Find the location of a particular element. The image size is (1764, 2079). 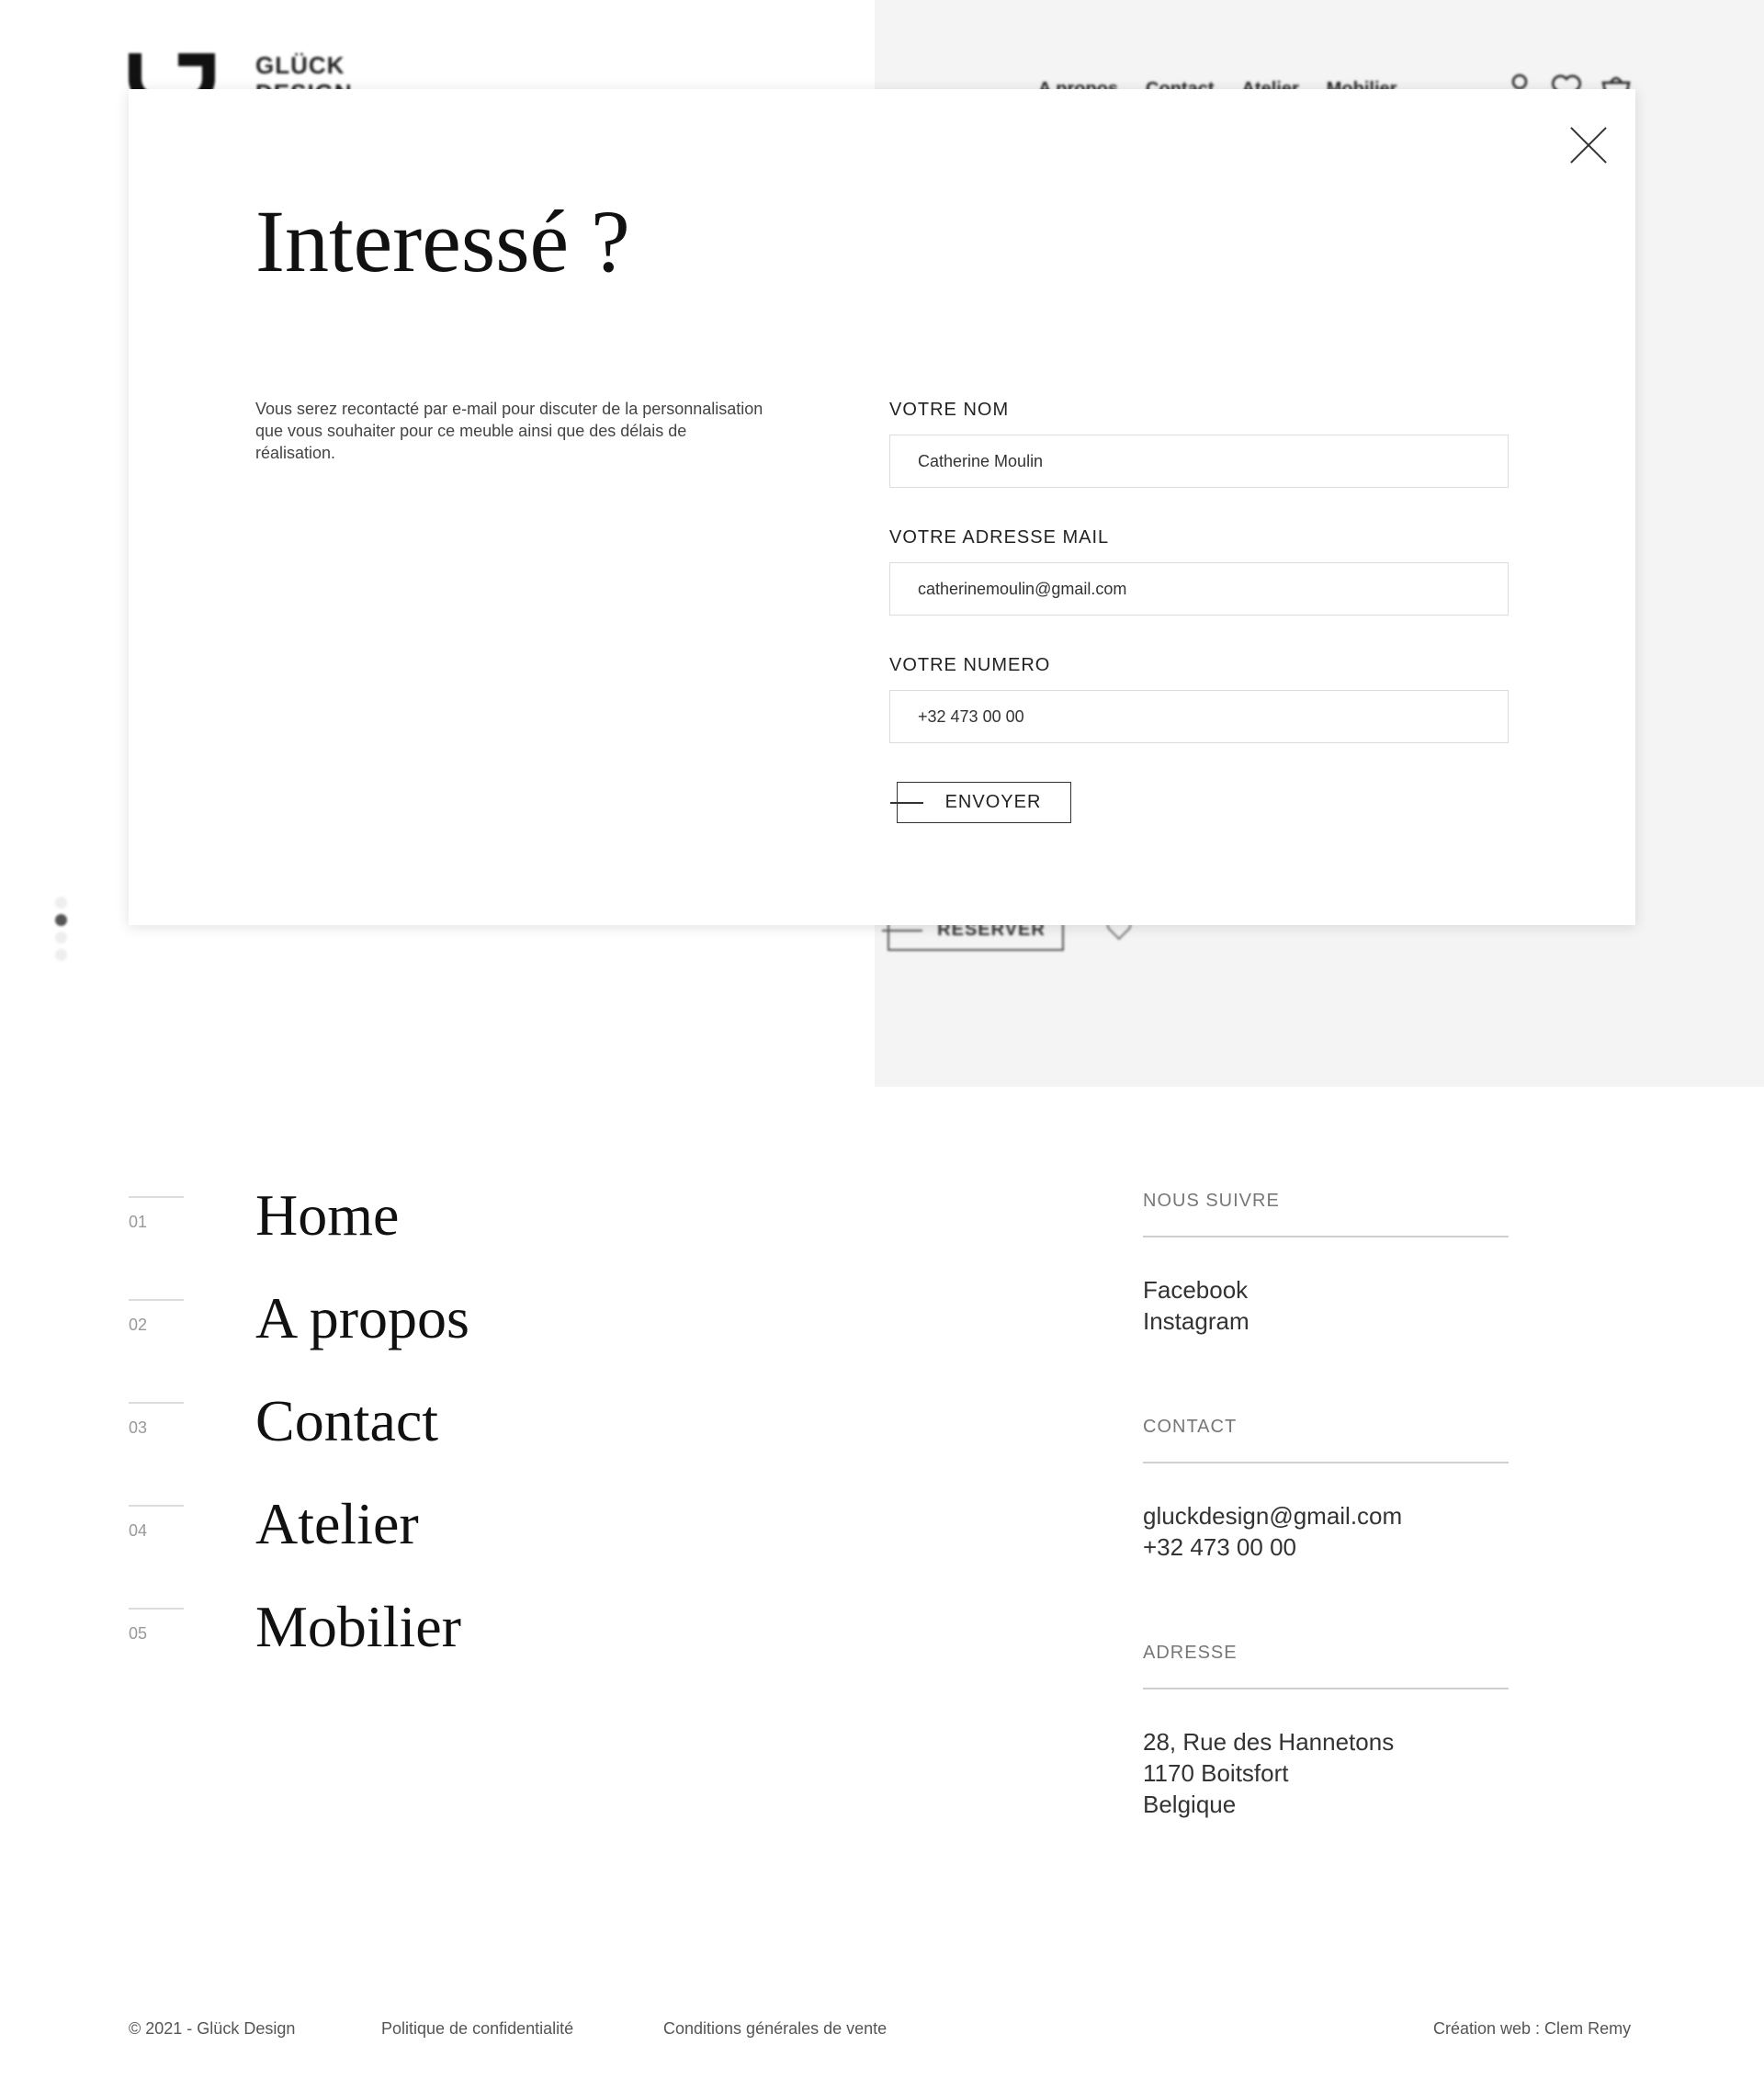

social-links: Facebook Instagram is located at coordinates (1196, 1305).